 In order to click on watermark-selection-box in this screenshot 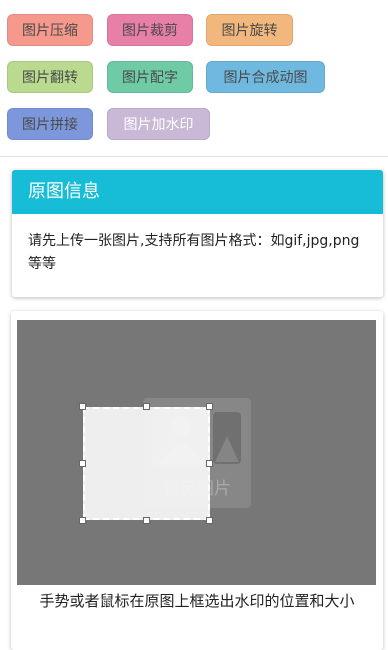, I will do `click(146, 463)`.